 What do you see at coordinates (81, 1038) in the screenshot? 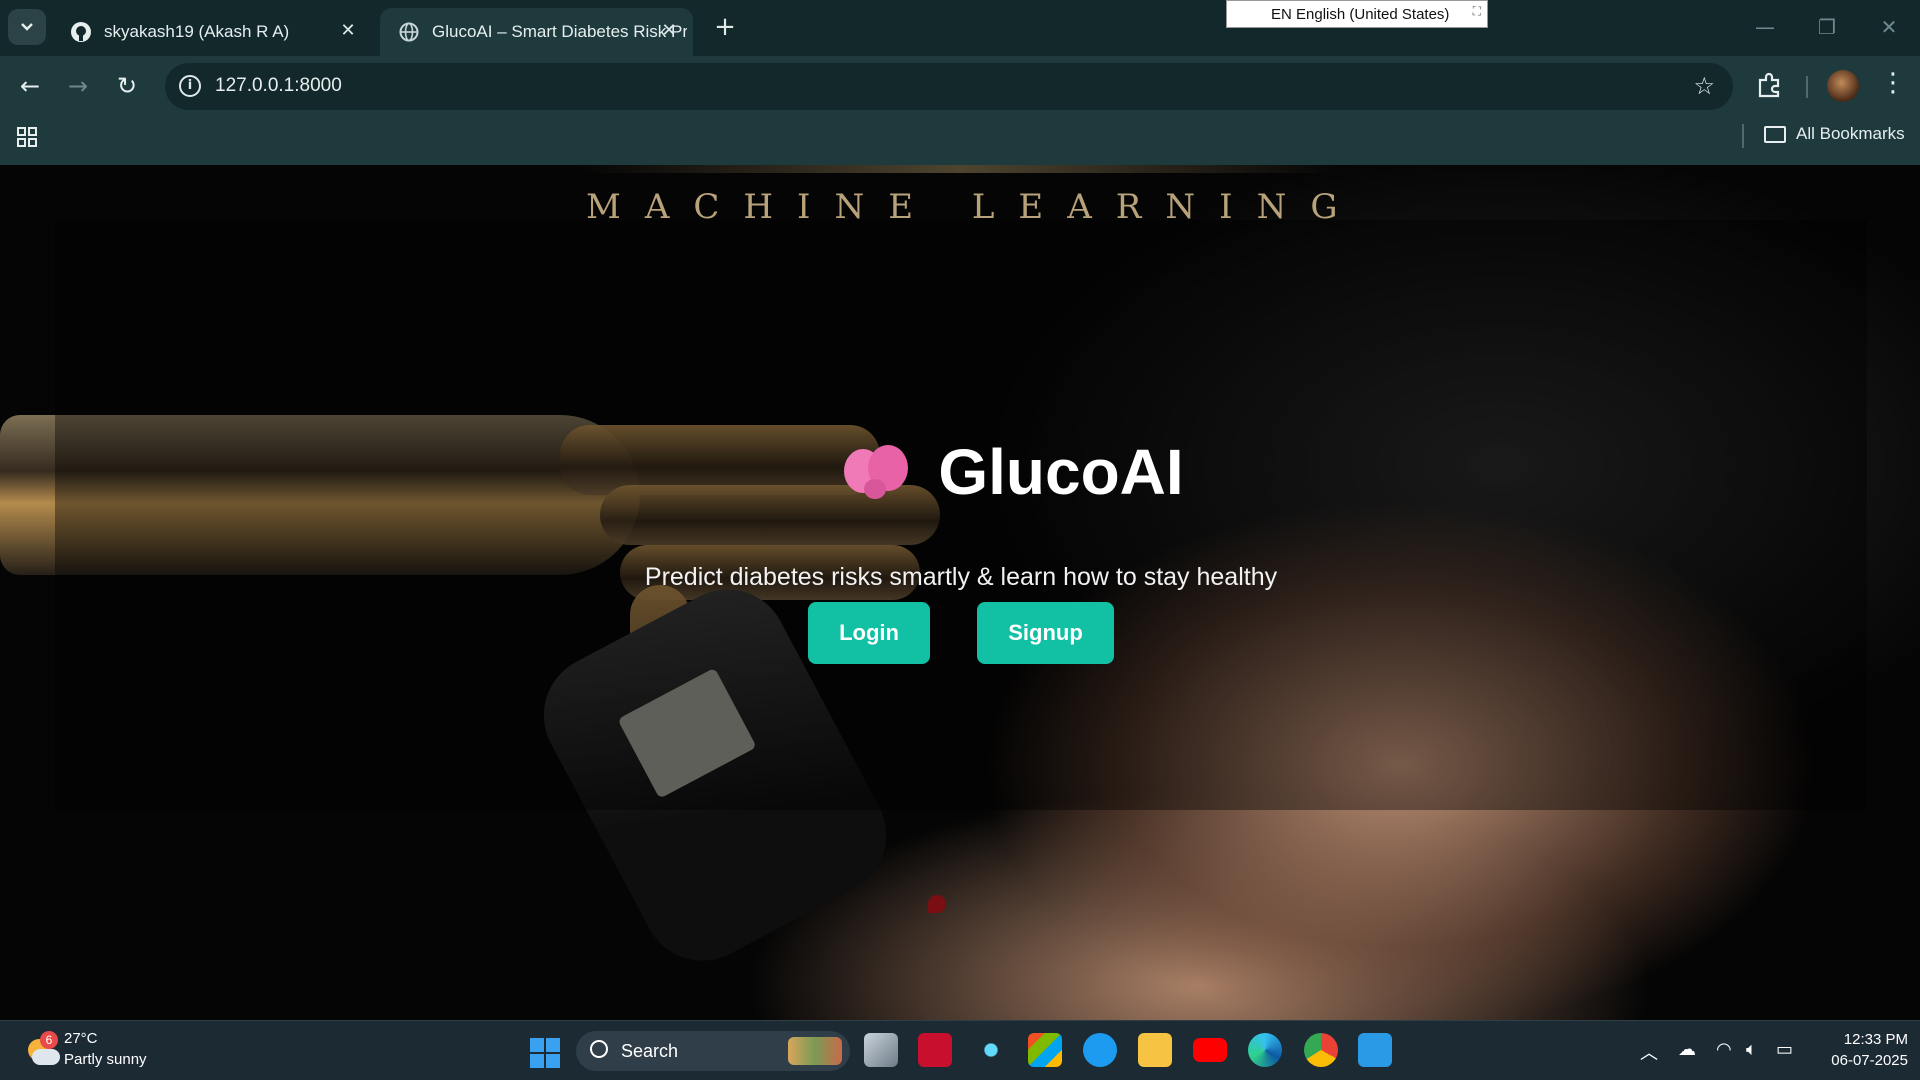
I see `weather-temp: 27°C` at bounding box center [81, 1038].